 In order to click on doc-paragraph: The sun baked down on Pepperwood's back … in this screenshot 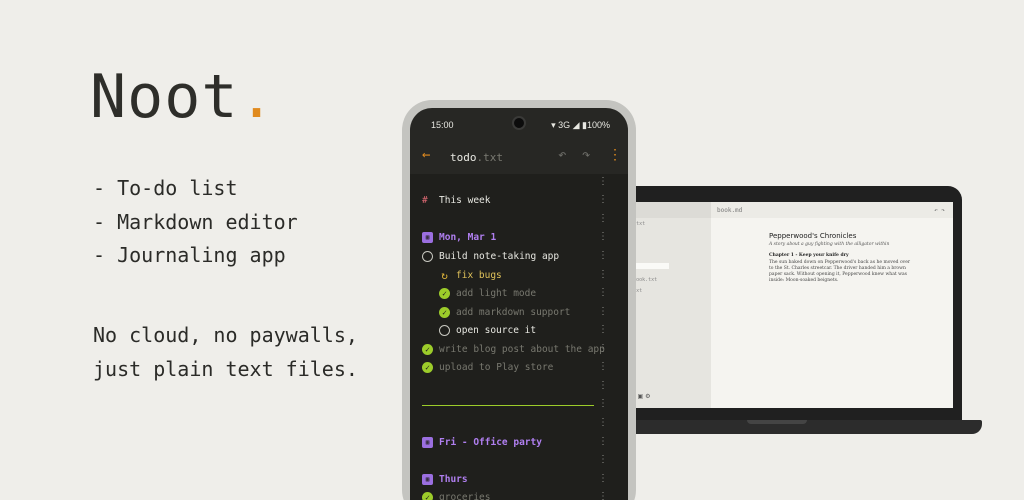, I will do `click(840, 271)`.